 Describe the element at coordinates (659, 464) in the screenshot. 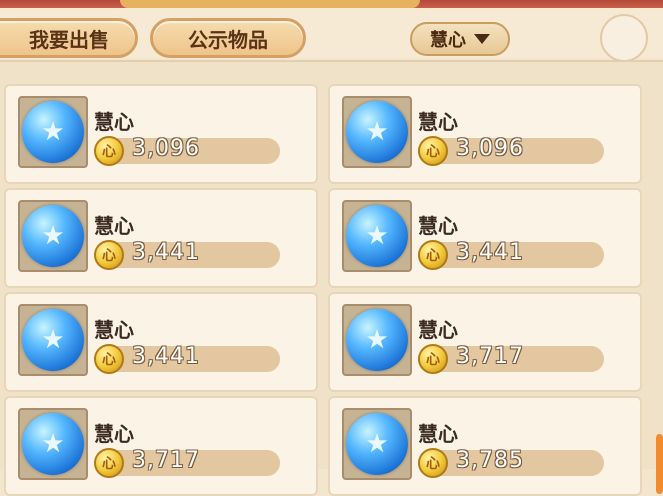

I see `scrollbar-handle` at that location.